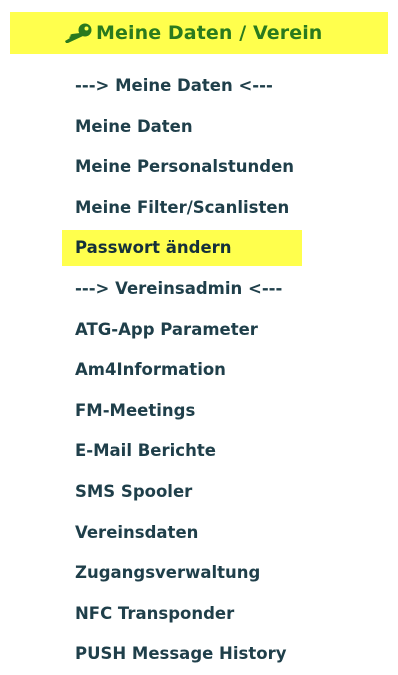 Image resolution: width=398 pixels, height=675 pixels. I want to click on menu-item-meine-personalstunden: Meine Personalstunden, so click(227, 167).